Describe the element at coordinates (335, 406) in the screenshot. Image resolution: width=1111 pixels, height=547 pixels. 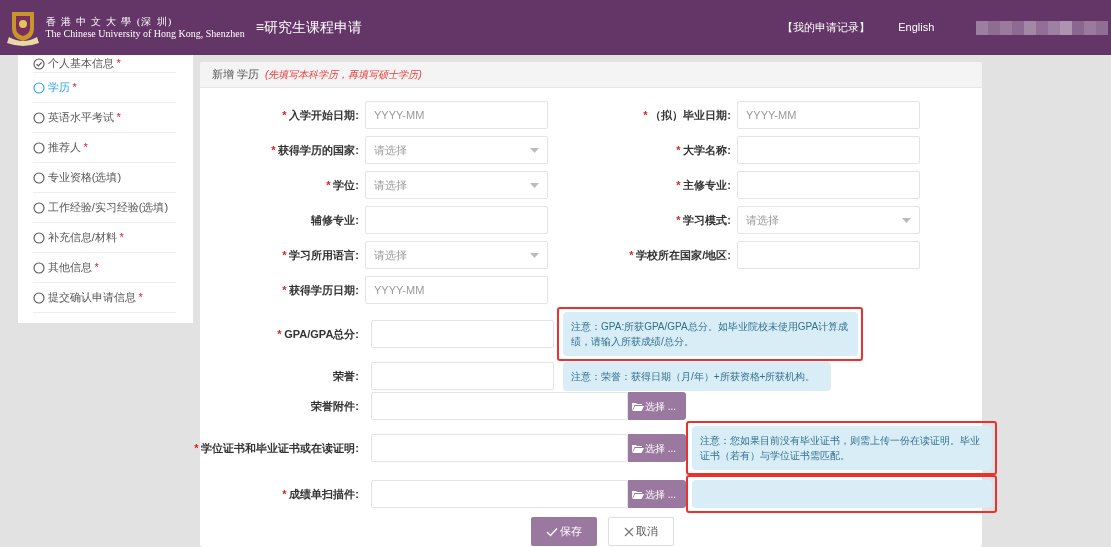
I see `field-label: 荣誉附件:` at that location.